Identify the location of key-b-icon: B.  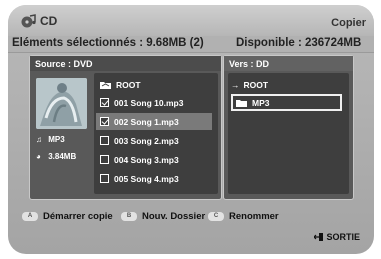
(129, 216).